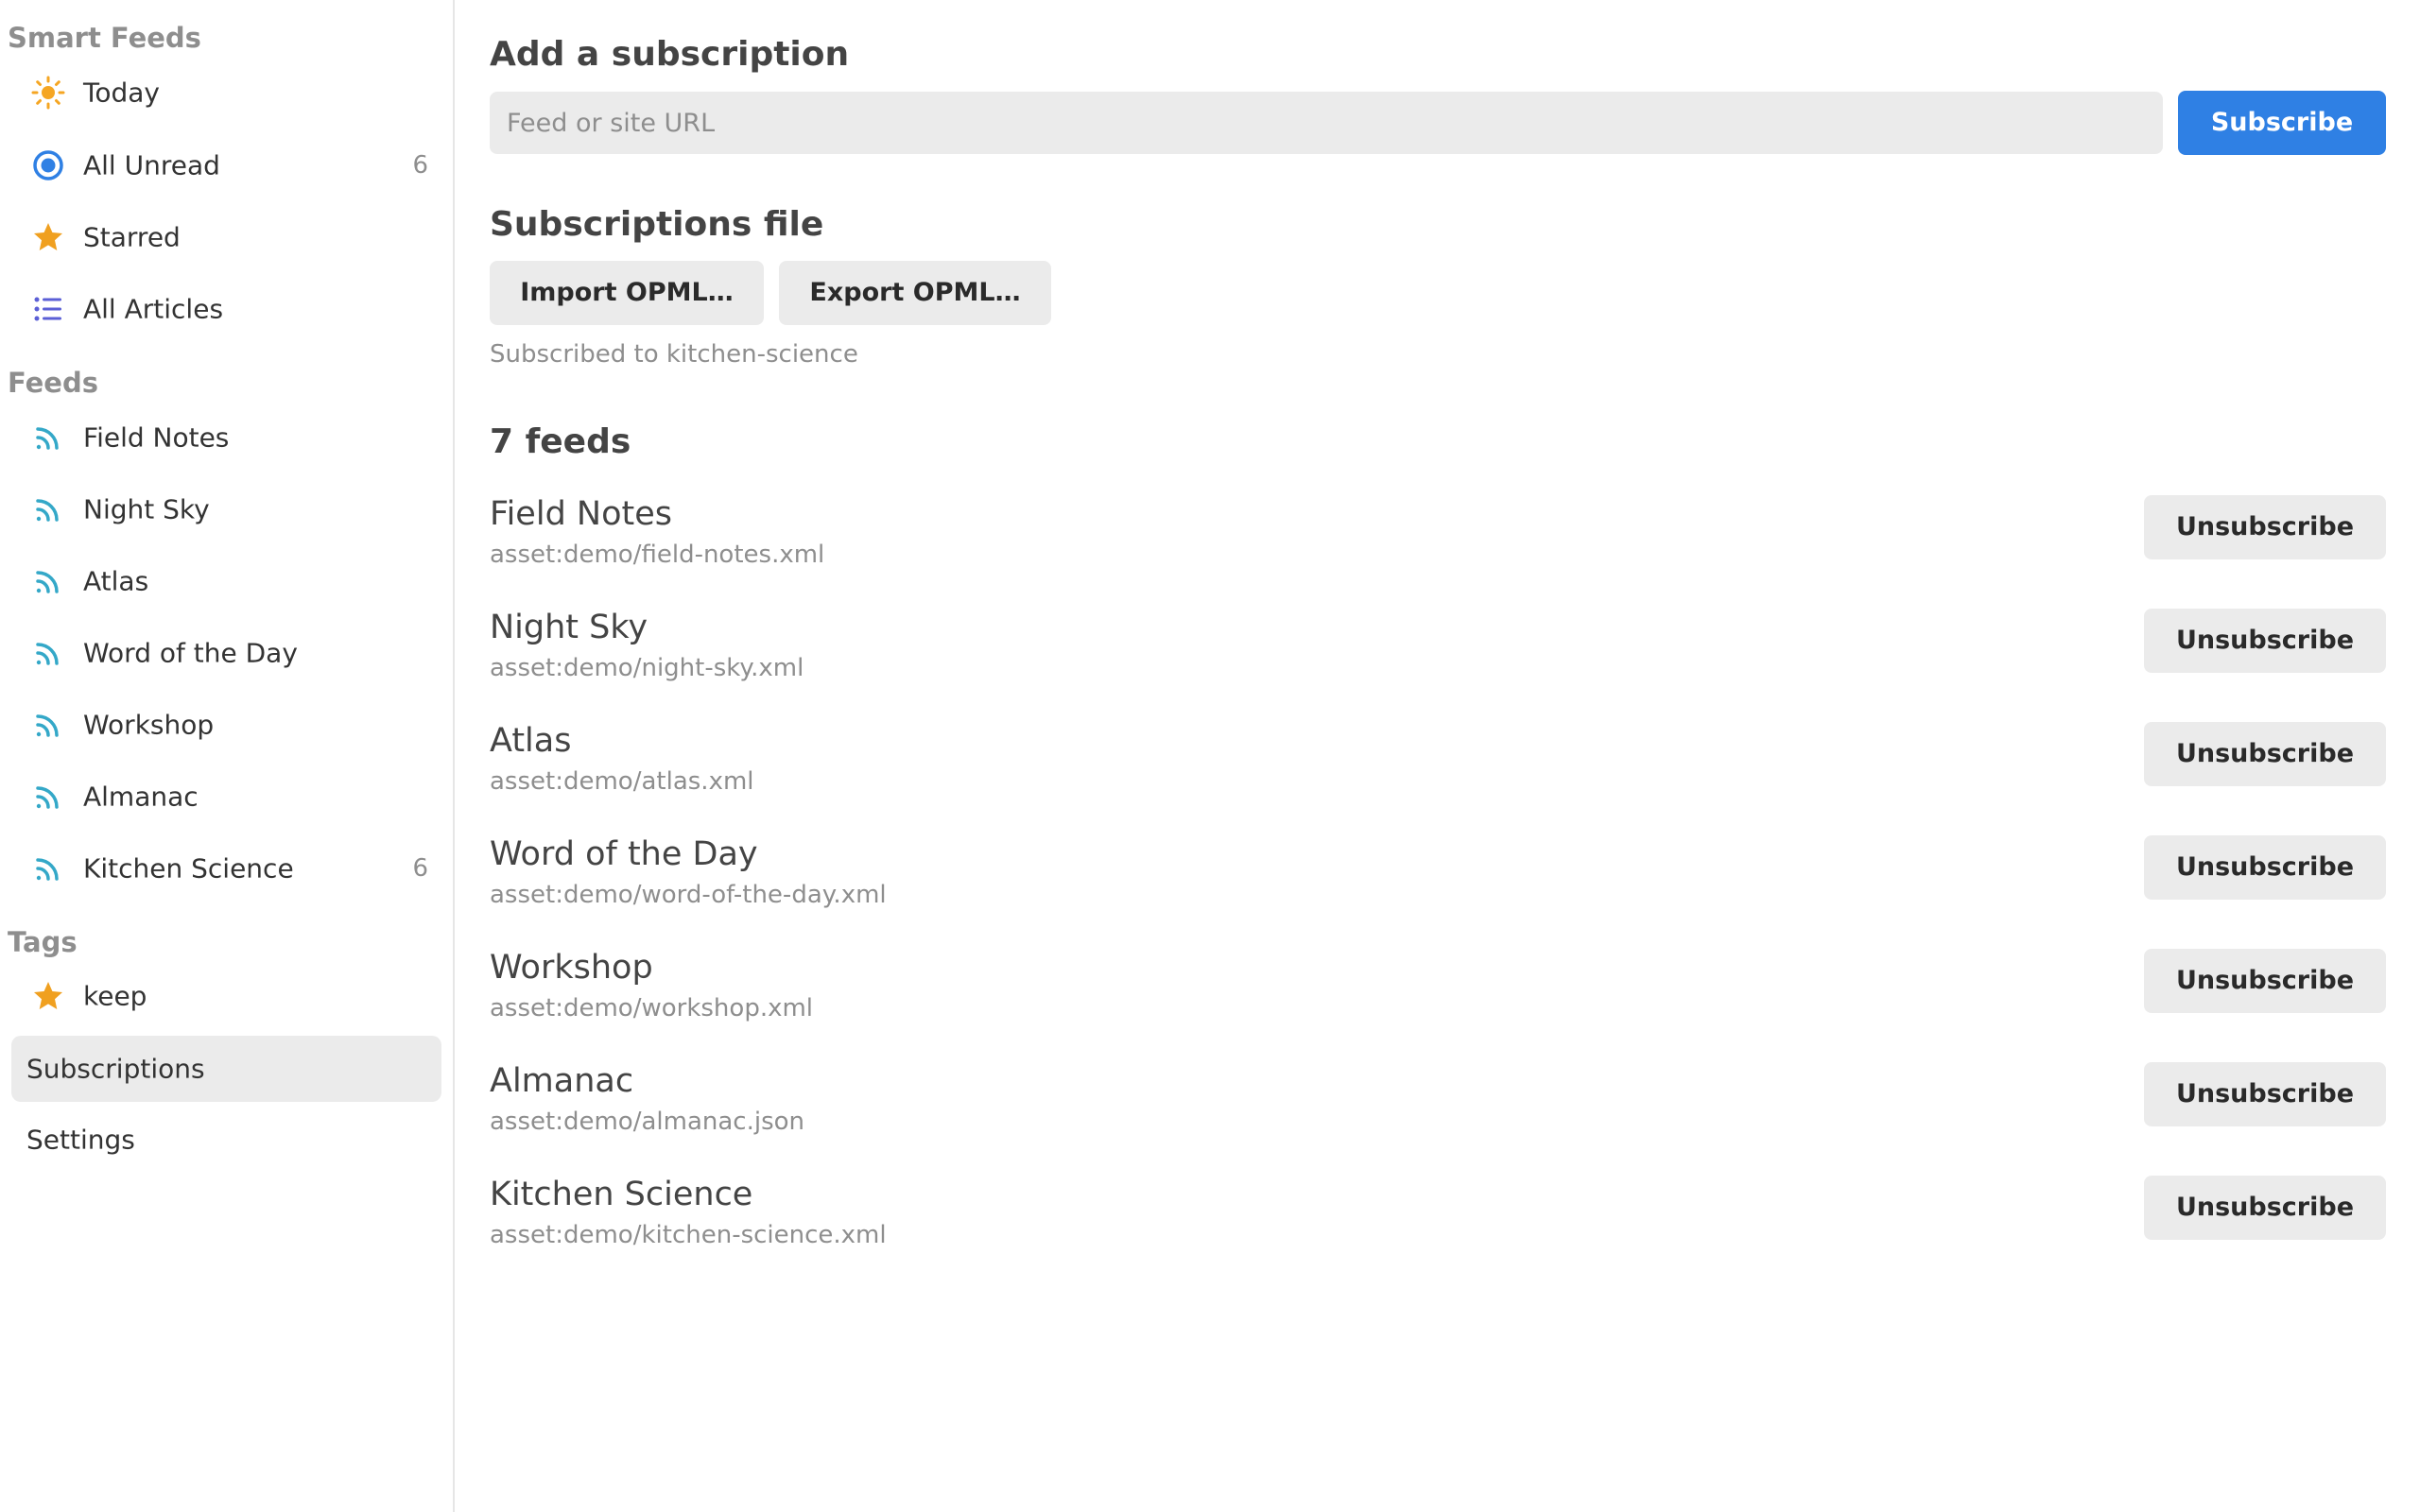  Describe the element at coordinates (116, 581) in the screenshot. I see `sidebar-item-label: Atlas` at that location.